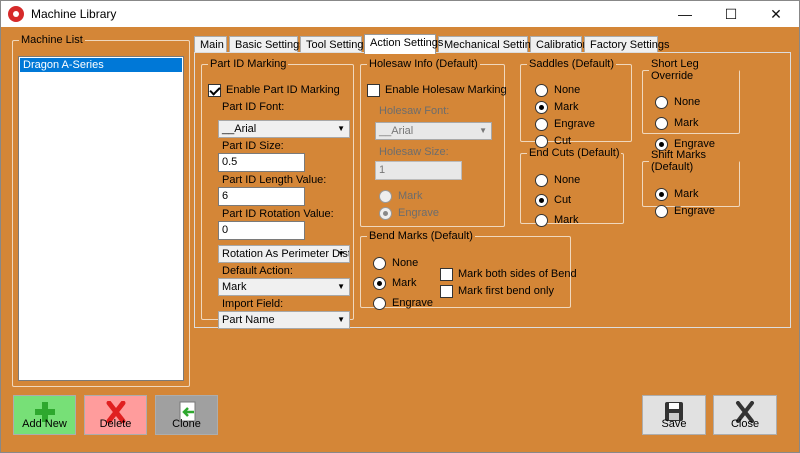  Describe the element at coordinates (385, 213) in the screenshot. I see `holesaw-engrave-dot` at that location.